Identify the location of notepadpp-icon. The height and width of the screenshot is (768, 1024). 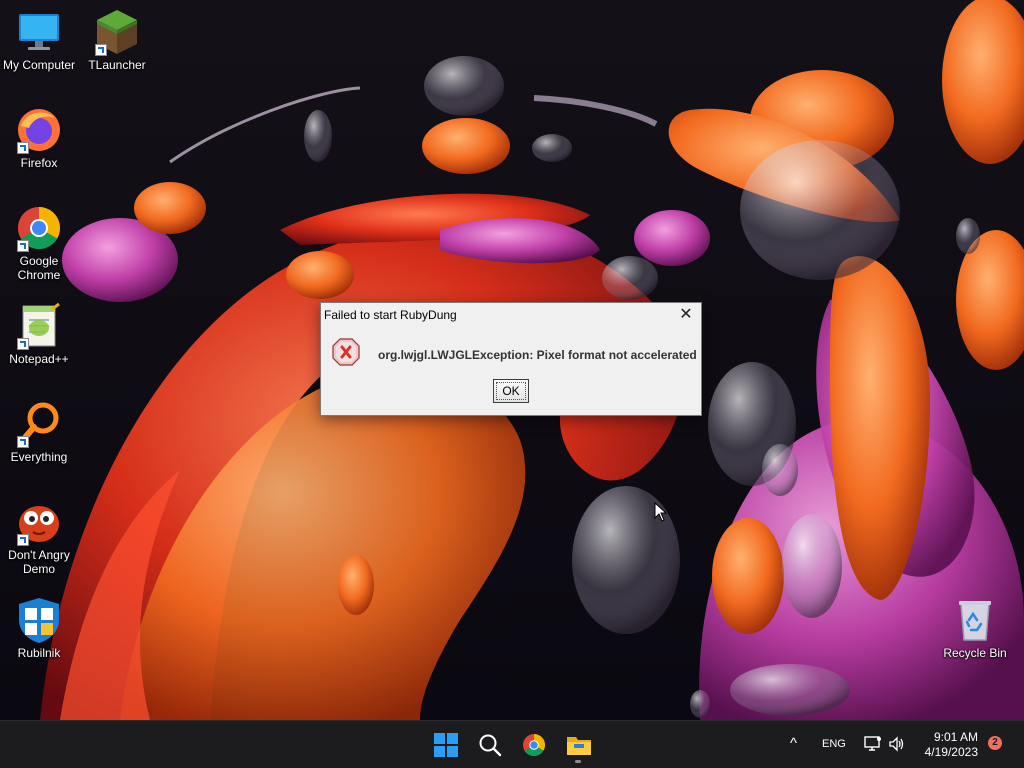
(39, 326).